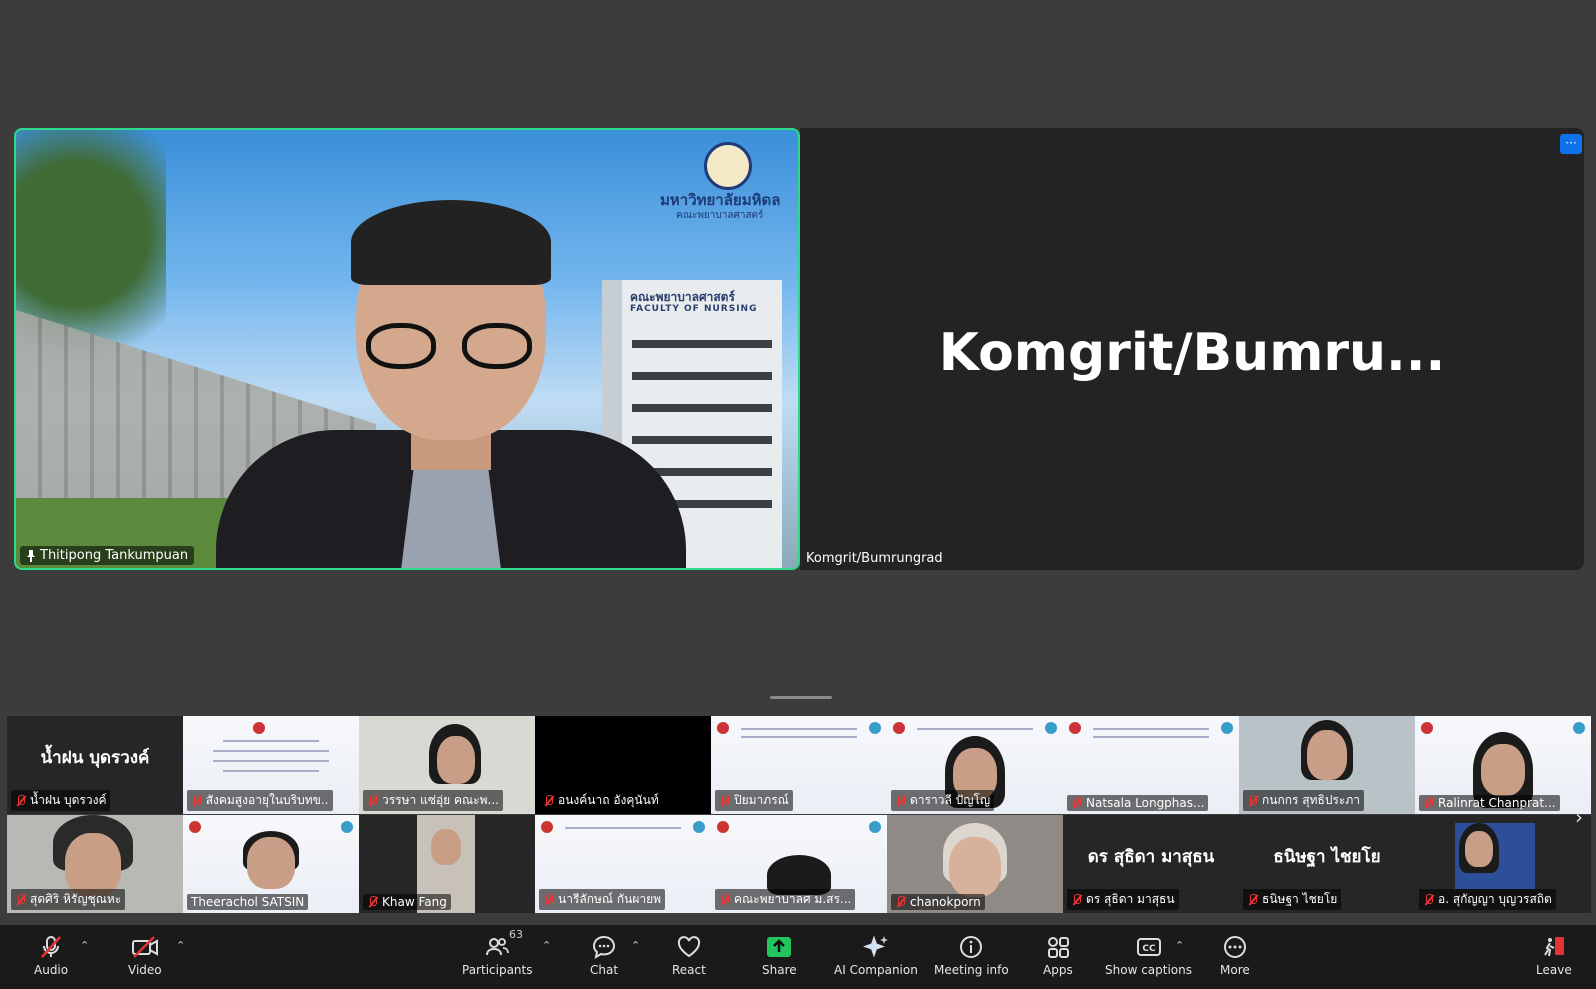 The height and width of the screenshot is (989, 1596). What do you see at coordinates (1058, 947) in the screenshot?
I see `apps-icon` at bounding box center [1058, 947].